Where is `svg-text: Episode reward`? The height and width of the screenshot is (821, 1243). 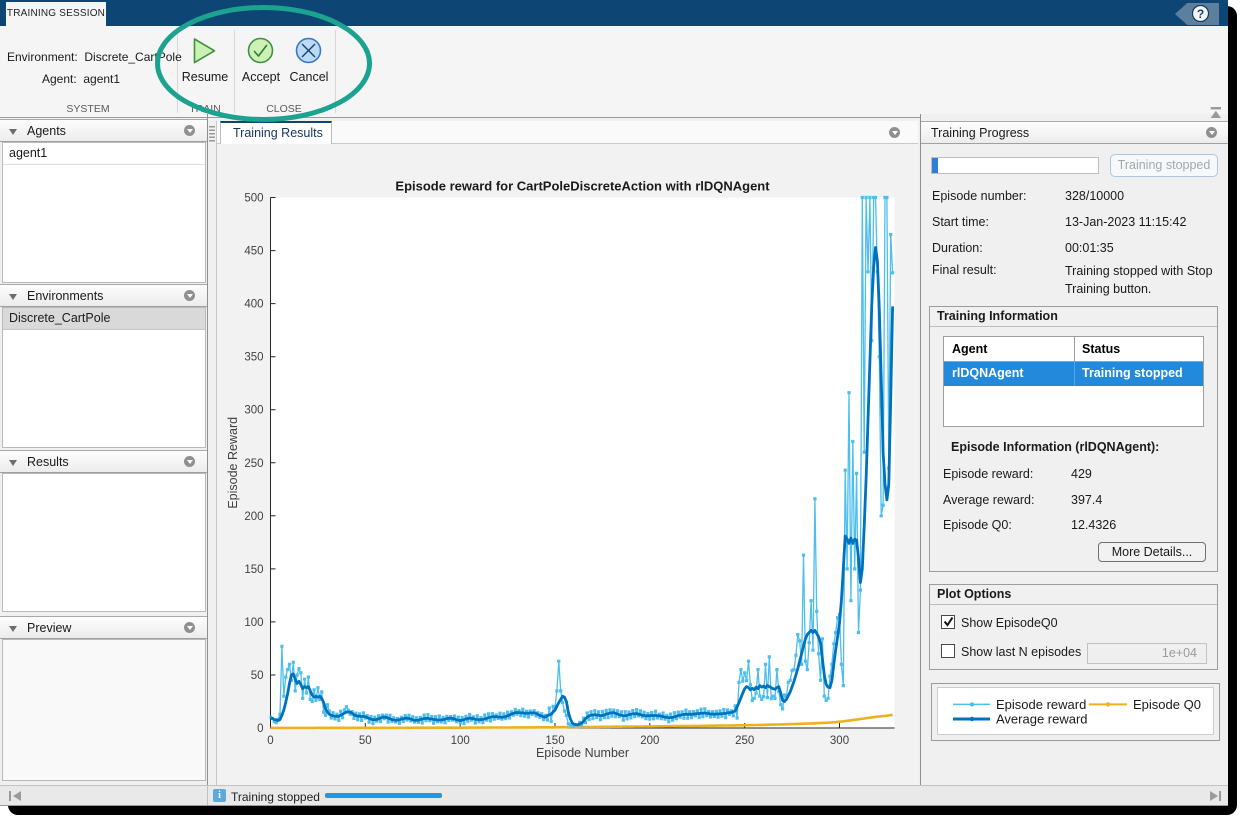
svg-text: Episode reward is located at coordinates (1041, 704).